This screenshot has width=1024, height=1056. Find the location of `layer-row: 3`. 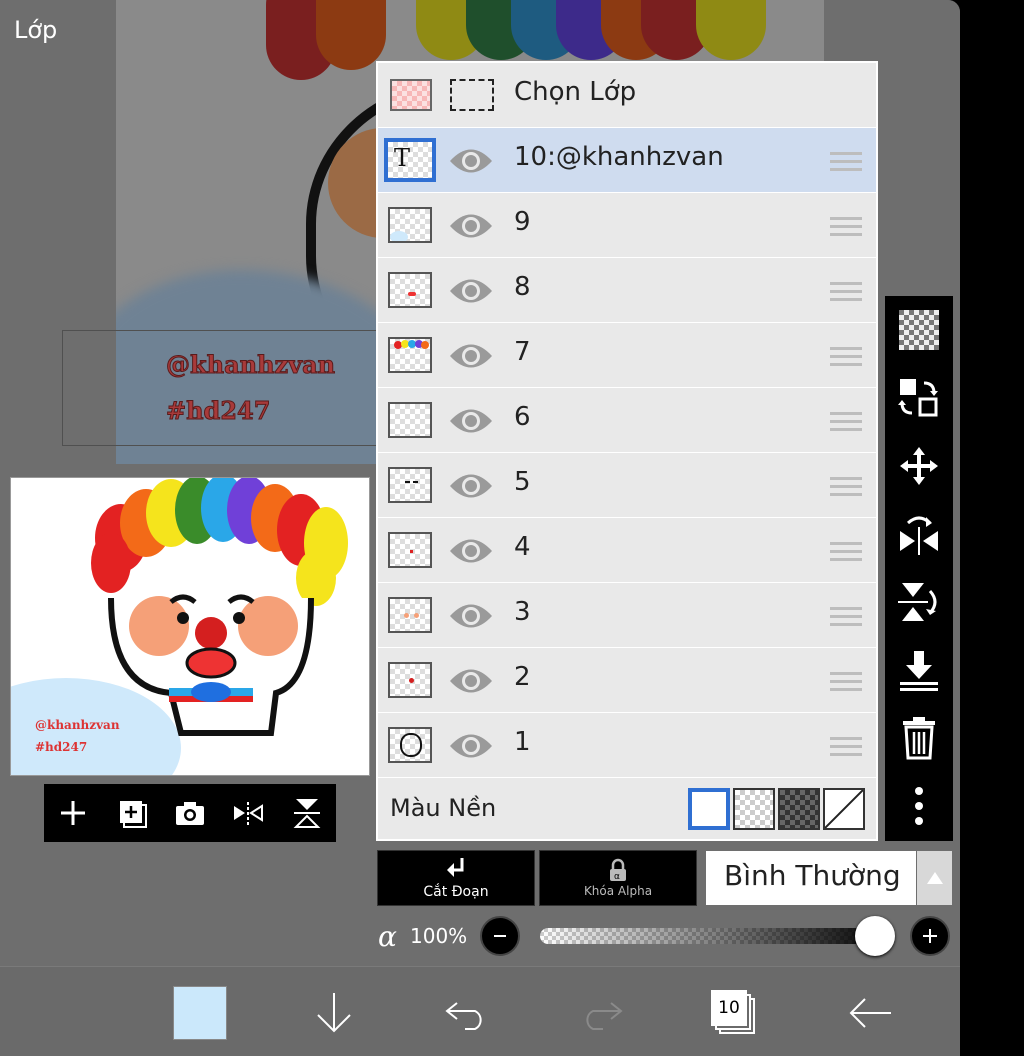

layer-row: 3 is located at coordinates (627, 615).